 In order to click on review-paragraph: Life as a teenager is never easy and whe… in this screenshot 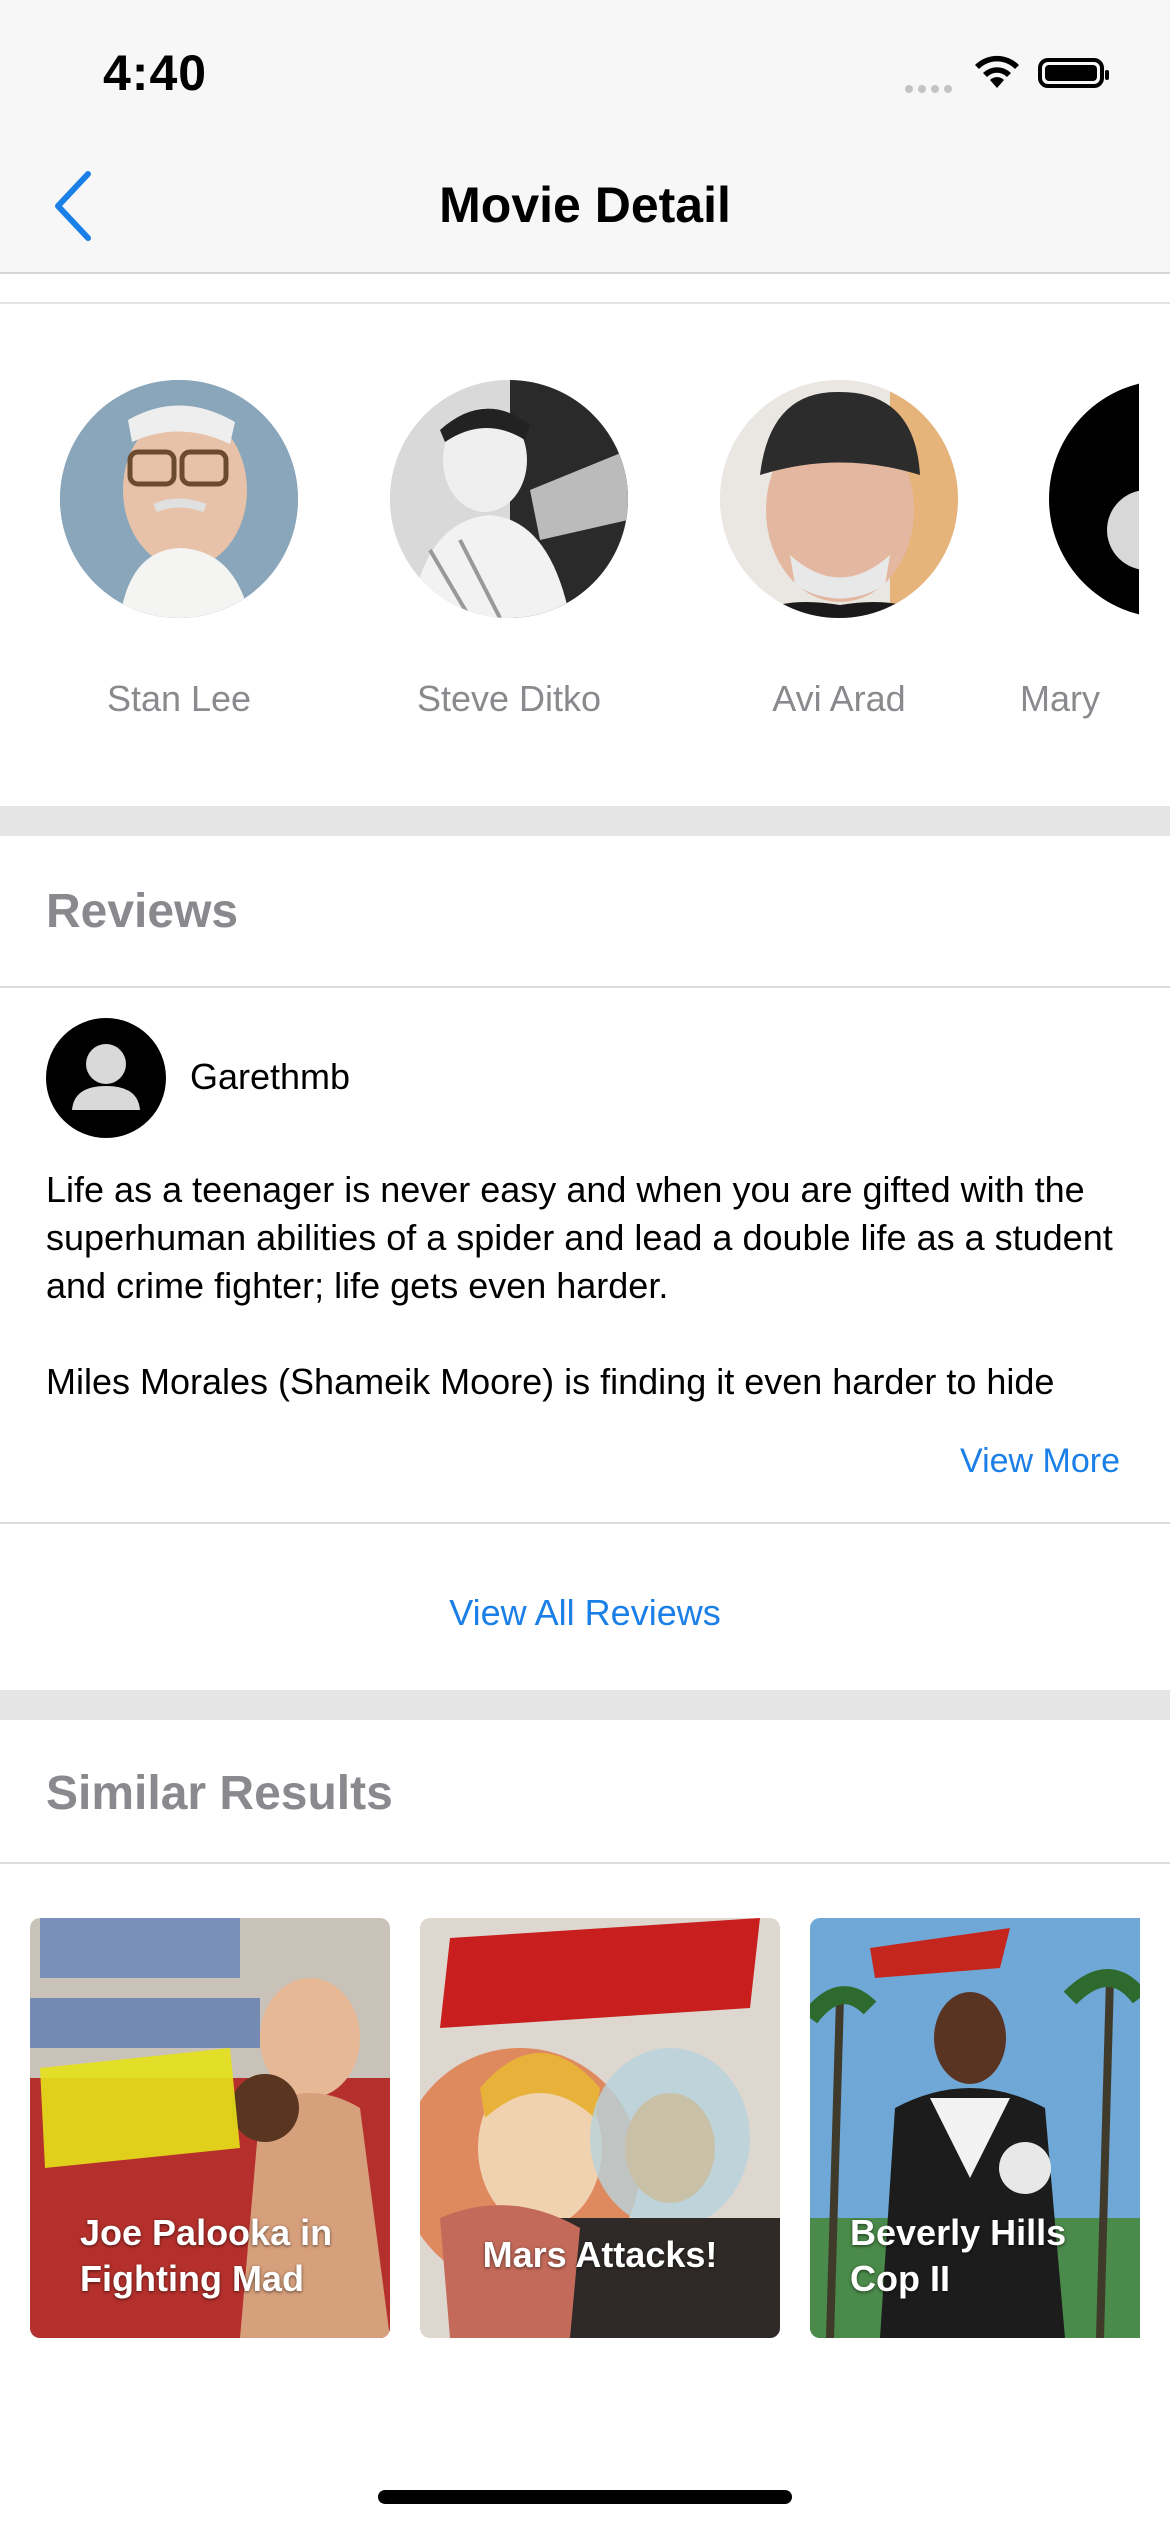, I will do `click(579, 1237)`.